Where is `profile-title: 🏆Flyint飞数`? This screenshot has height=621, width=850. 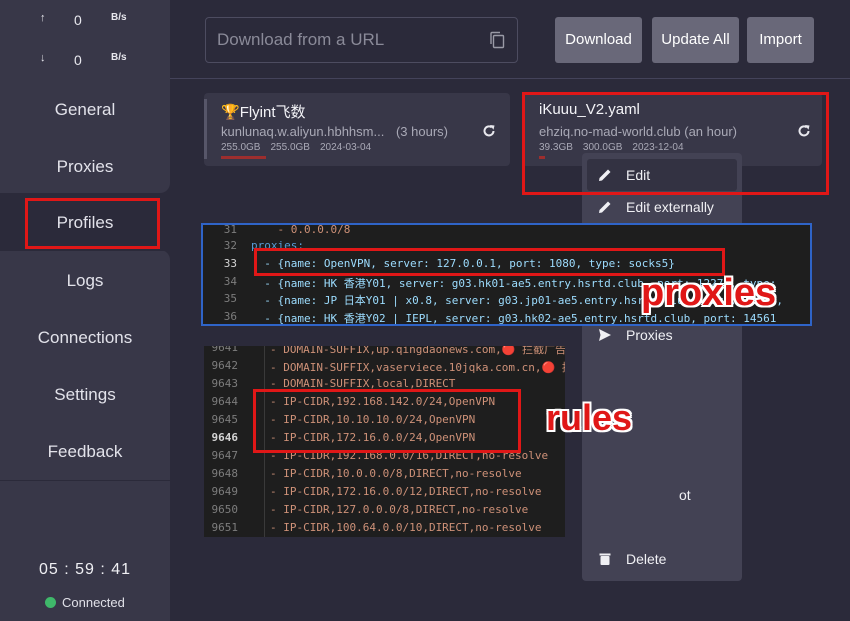
profile-title: 🏆Flyint飞数 is located at coordinates (263, 111).